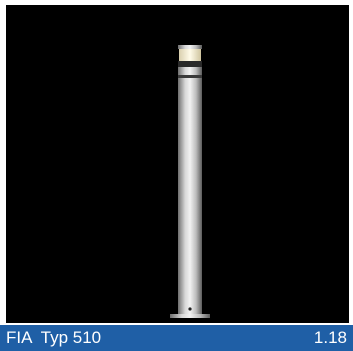 This screenshot has height=351, width=353. What do you see at coordinates (190, 71) in the screenshot?
I see `lamp-collar` at bounding box center [190, 71].